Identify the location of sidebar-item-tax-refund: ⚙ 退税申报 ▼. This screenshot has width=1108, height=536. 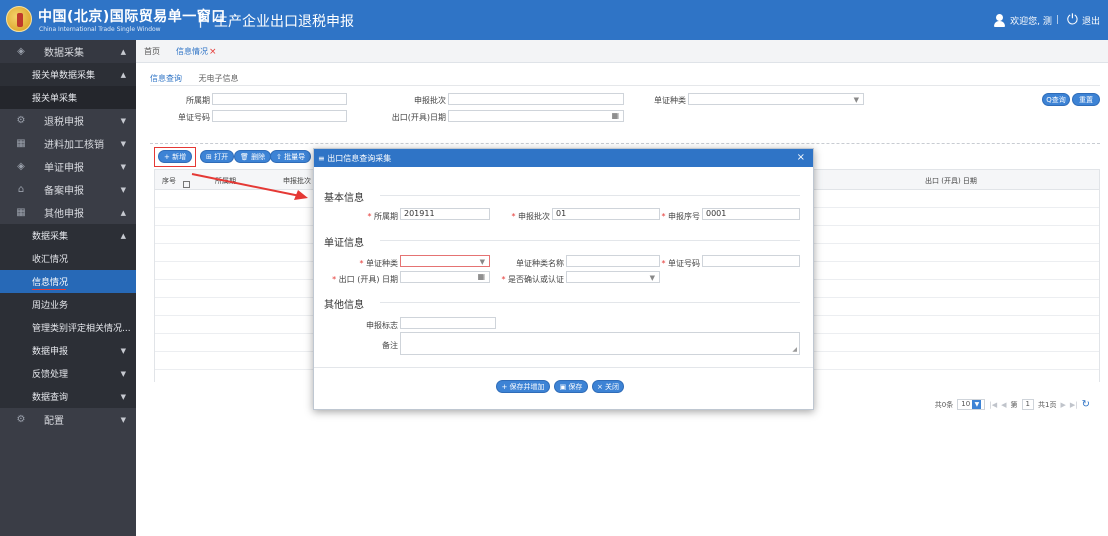
(68, 120).